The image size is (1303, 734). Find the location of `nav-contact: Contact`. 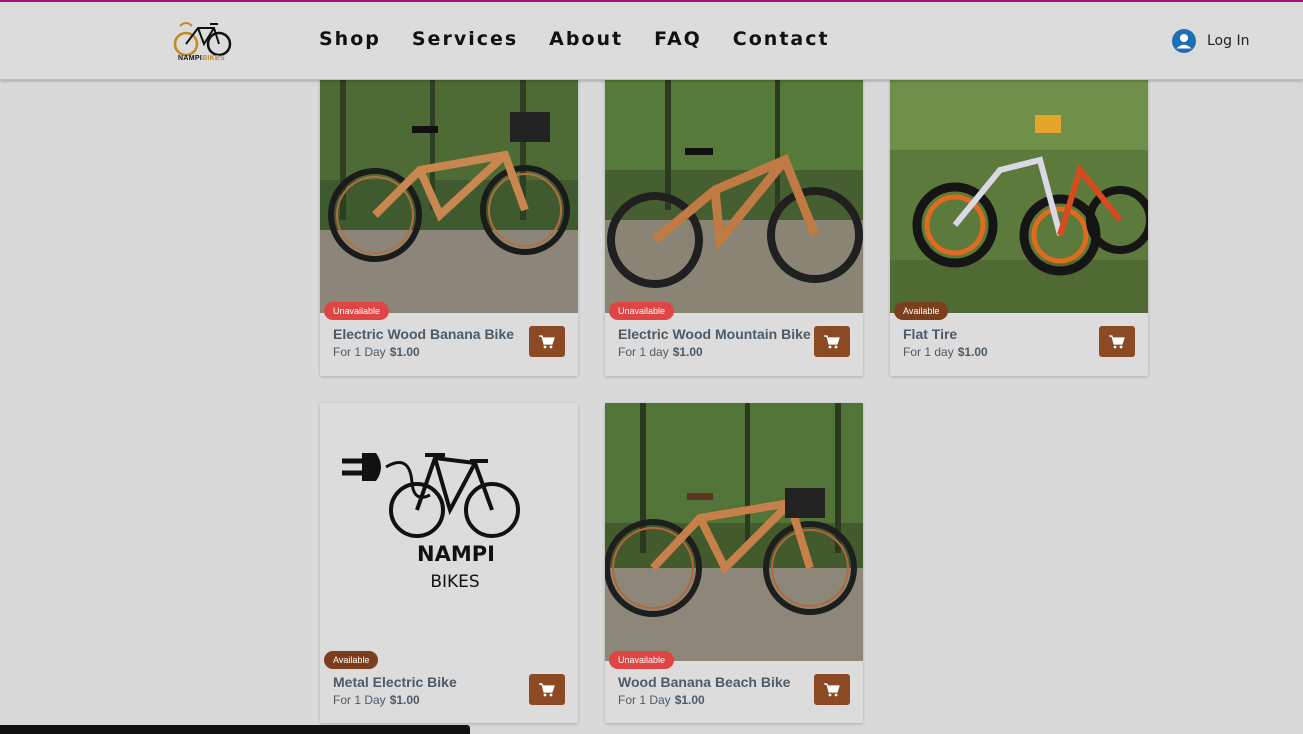

nav-contact: Contact is located at coordinates (781, 39).